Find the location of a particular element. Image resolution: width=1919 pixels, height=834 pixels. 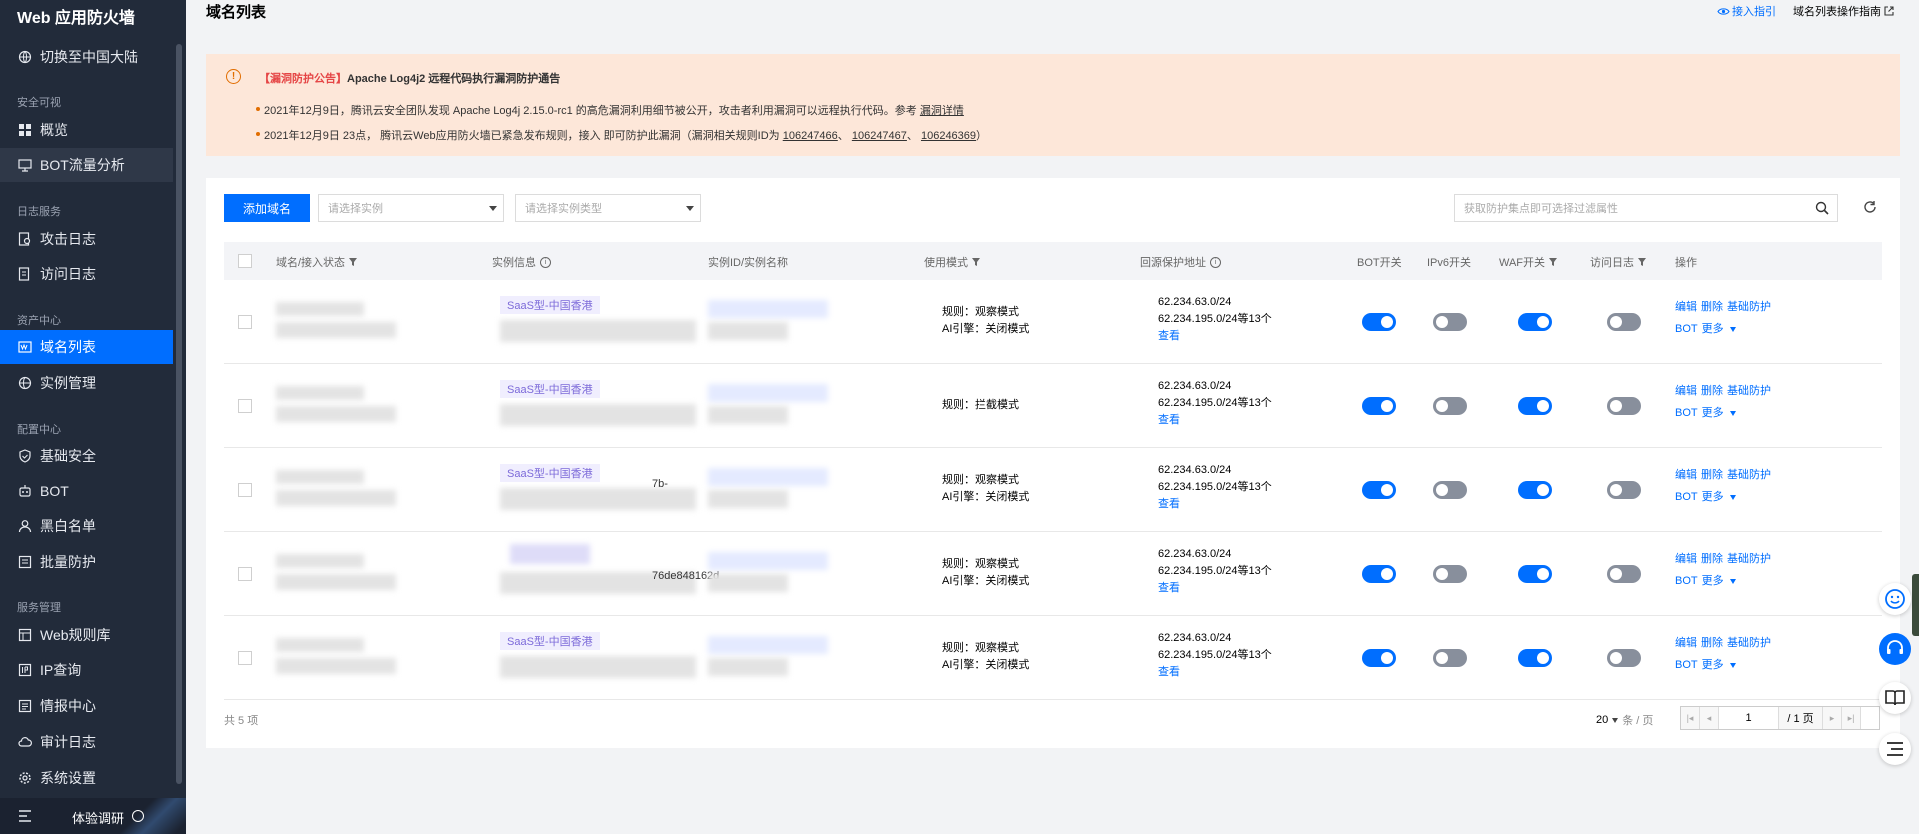

assistant-button is located at coordinates (1895, 599).